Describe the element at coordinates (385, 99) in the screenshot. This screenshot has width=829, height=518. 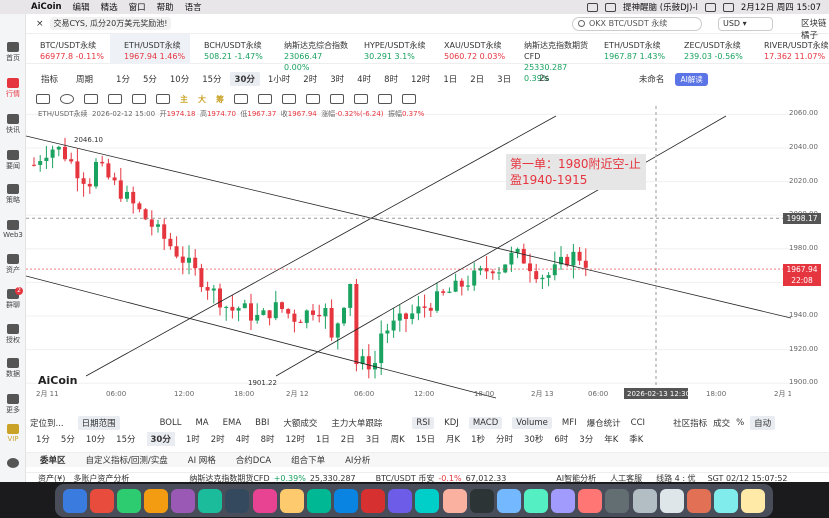
I see `undo-icon` at that location.